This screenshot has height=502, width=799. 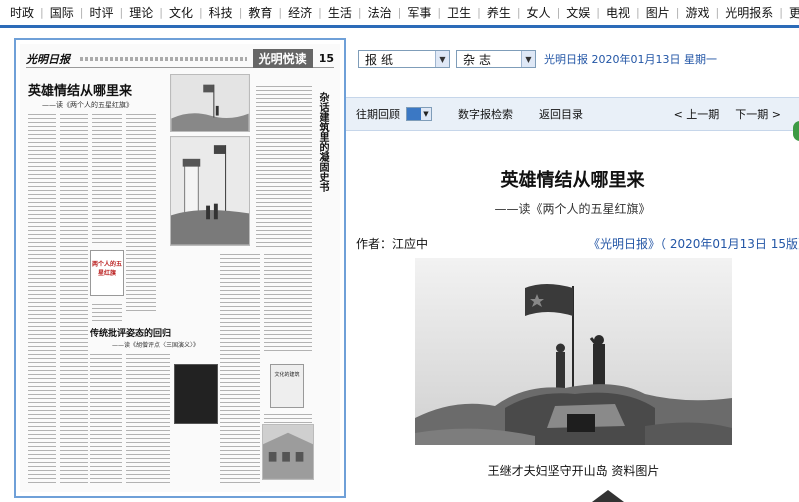 I want to click on paper-photo-lighthouse-image, so click(x=210, y=191).